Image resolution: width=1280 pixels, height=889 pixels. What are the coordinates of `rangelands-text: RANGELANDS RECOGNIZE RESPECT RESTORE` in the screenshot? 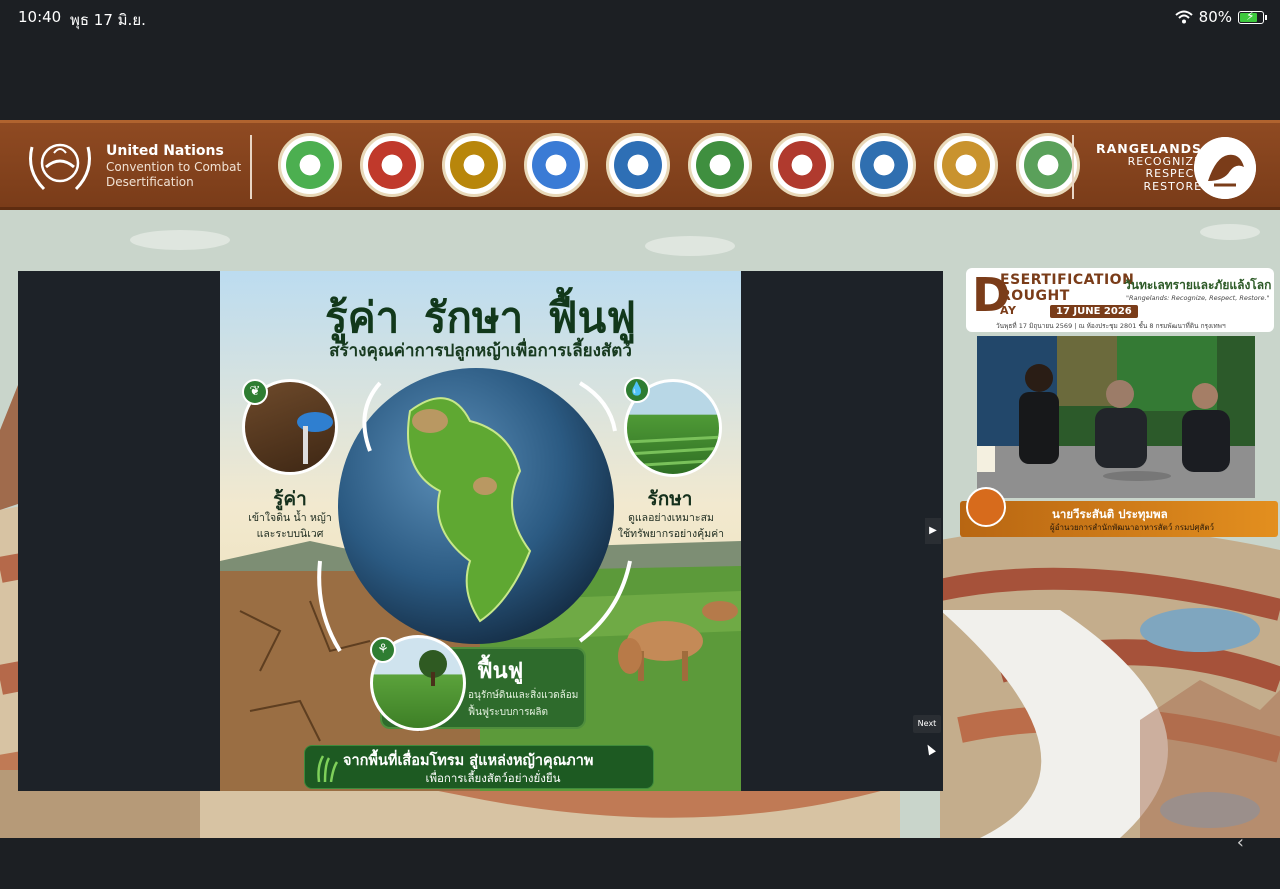 It's located at (1149, 167).